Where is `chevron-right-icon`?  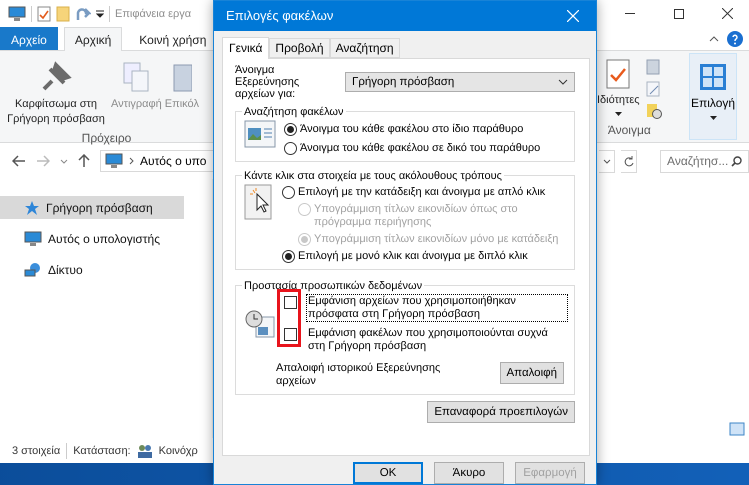 chevron-right-icon is located at coordinates (131, 161).